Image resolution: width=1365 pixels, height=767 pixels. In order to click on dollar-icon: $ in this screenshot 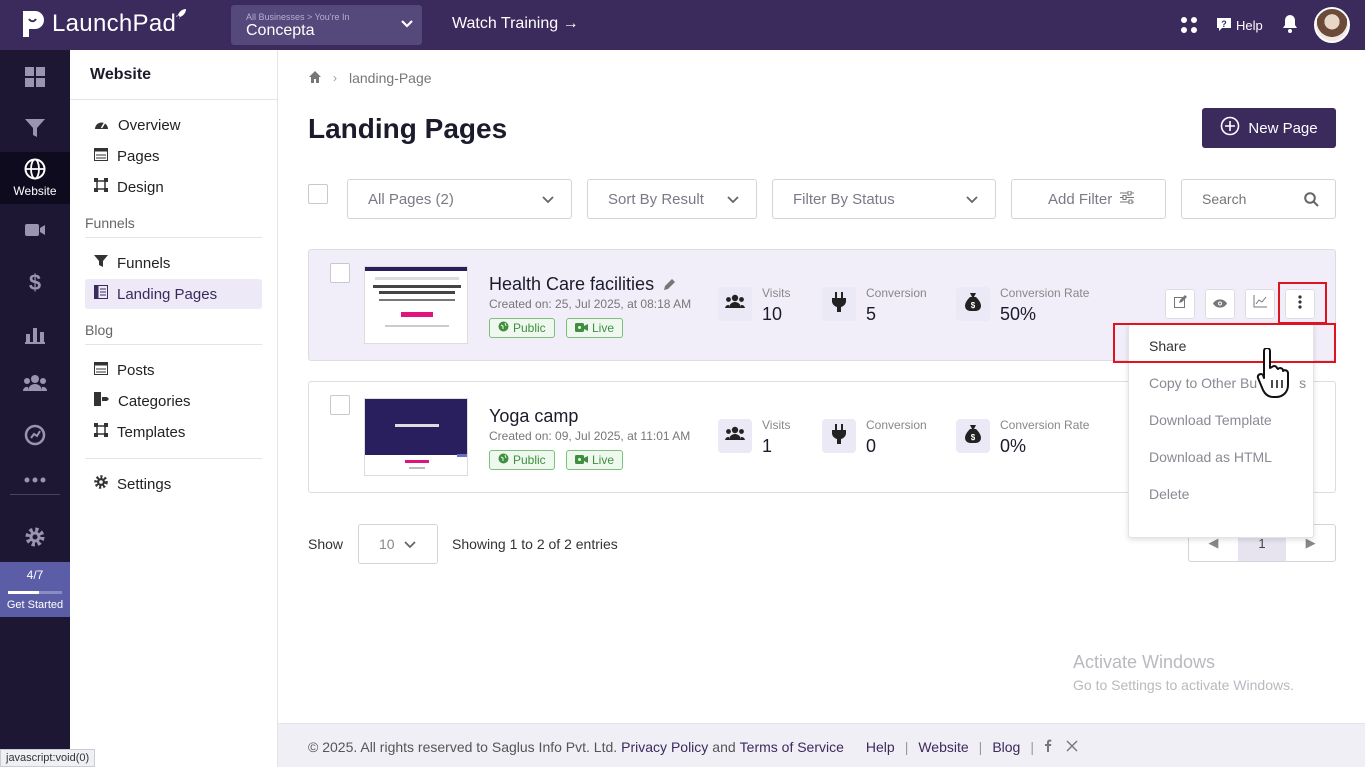, I will do `click(35, 282)`.